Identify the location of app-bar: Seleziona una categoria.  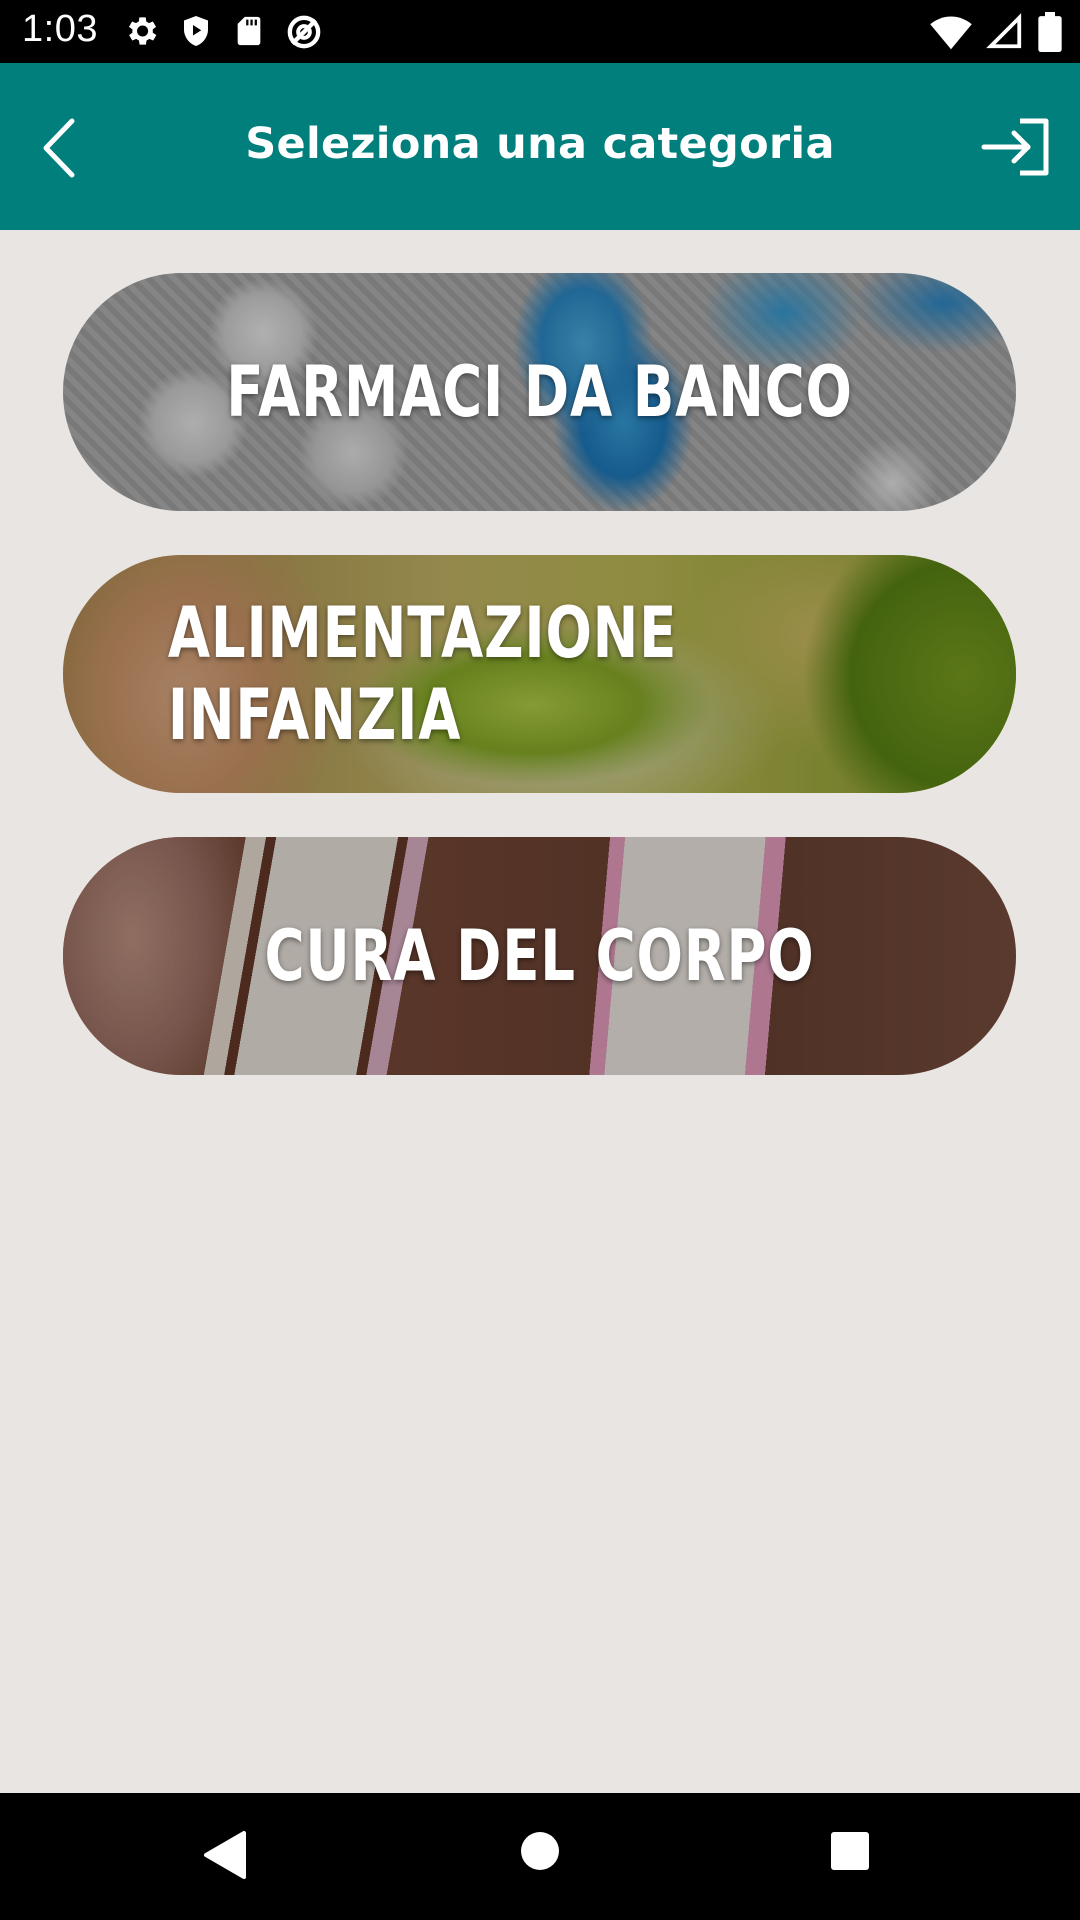
(540, 146).